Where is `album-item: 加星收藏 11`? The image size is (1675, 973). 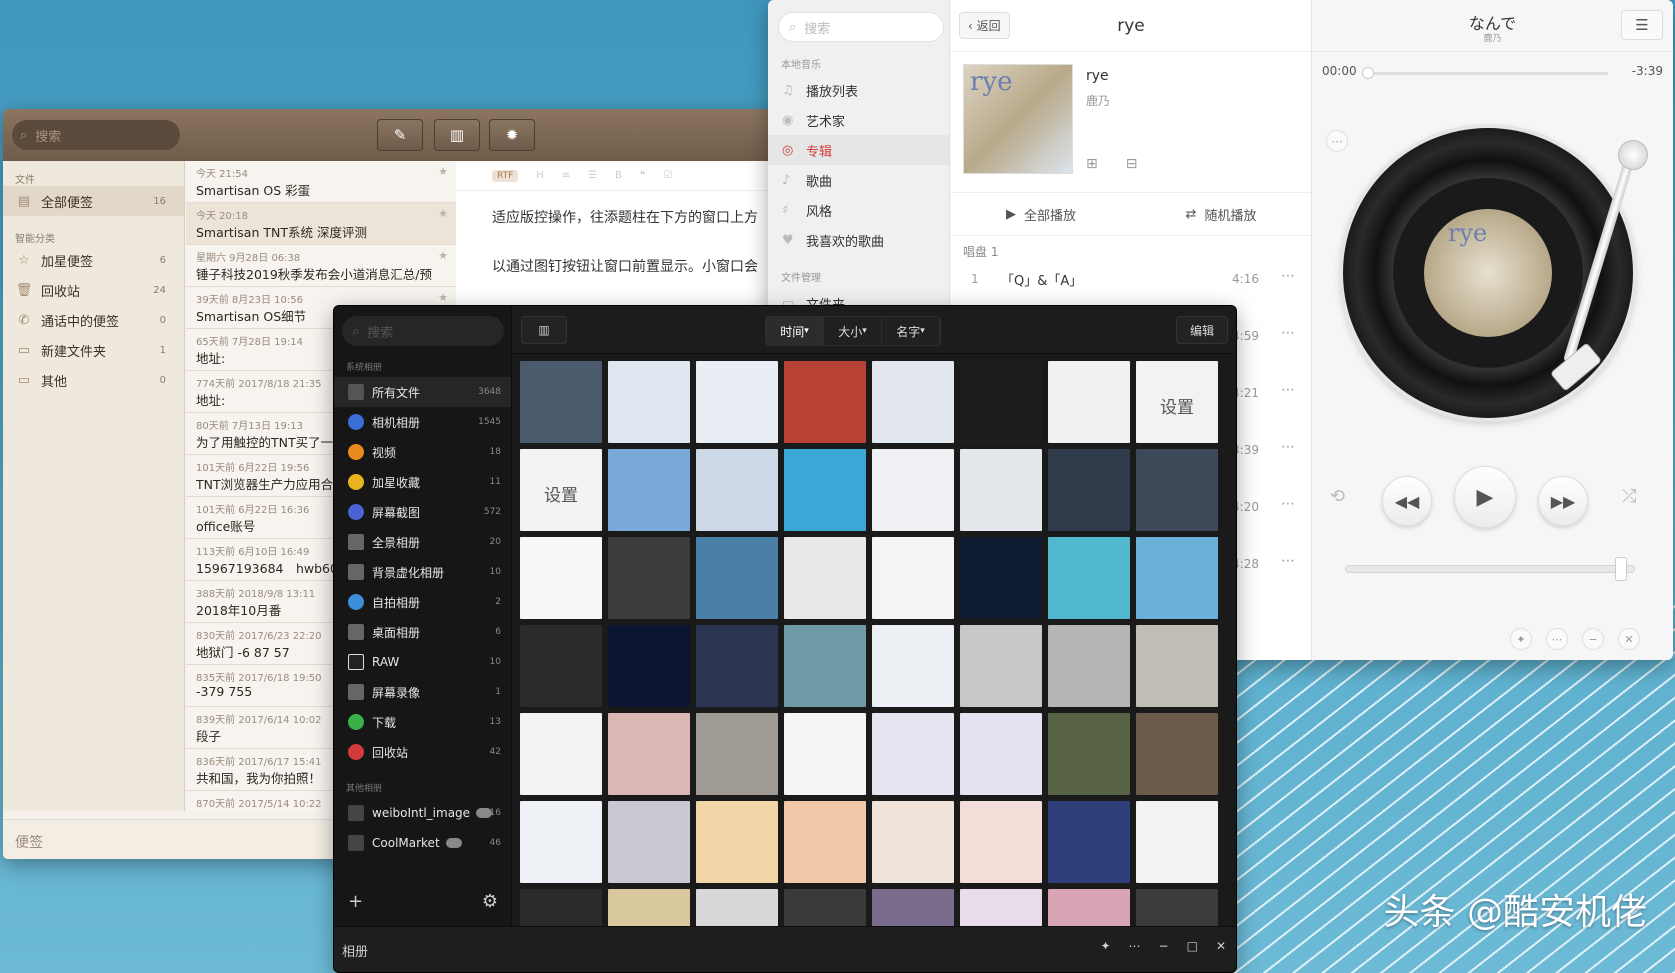
album-item: 加星收藏 11 is located at coordinates (422, 482).